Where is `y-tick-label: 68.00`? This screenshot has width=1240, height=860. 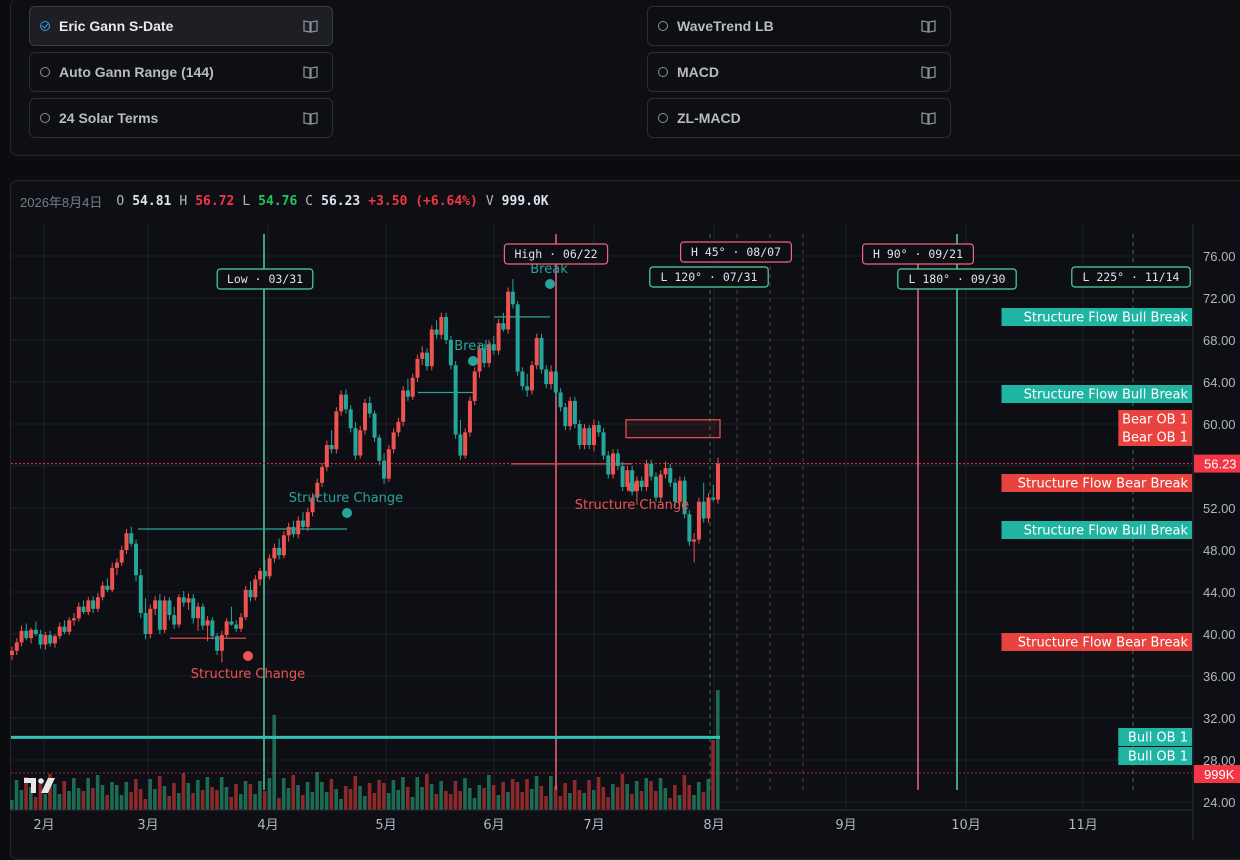 y-tick-label: 68.00 is located at coordinates (1219, 340).